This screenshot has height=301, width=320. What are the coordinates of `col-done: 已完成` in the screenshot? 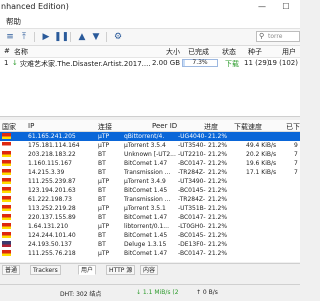 It's located at (198, 52).